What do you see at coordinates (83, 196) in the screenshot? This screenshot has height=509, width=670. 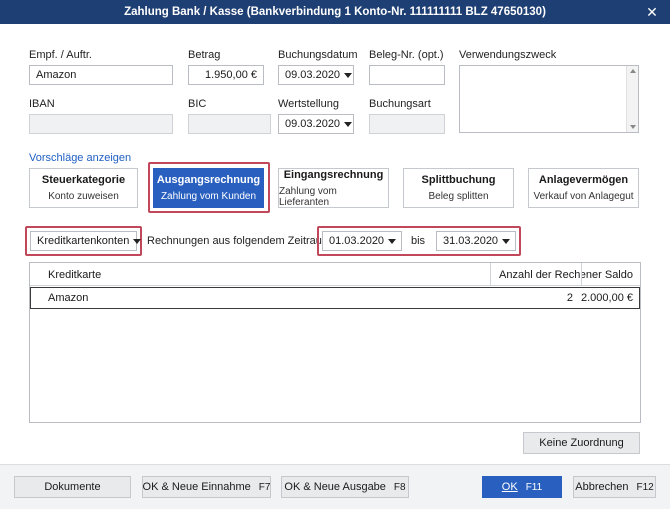 I see `tile-subtitle: Konto zuweisen` at bounding box center [83, 196].